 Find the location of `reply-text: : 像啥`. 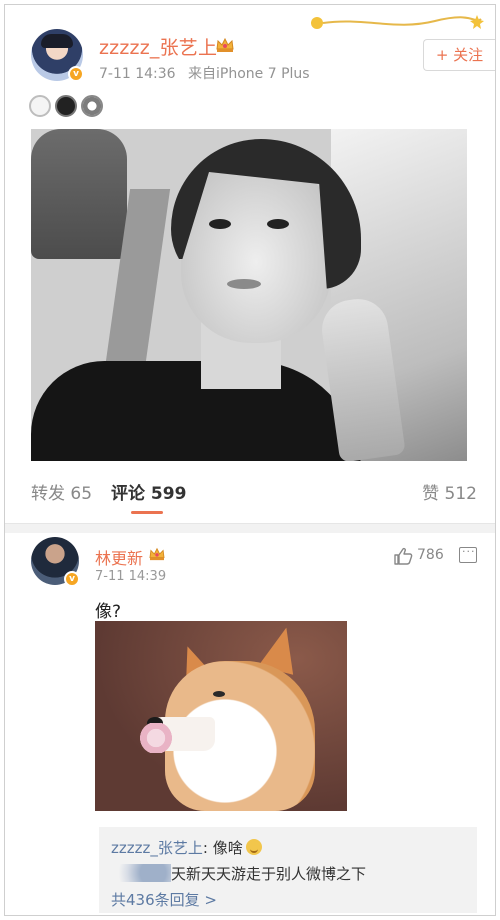

reply-text: : 像啥 is located at coordinates (222, 848).